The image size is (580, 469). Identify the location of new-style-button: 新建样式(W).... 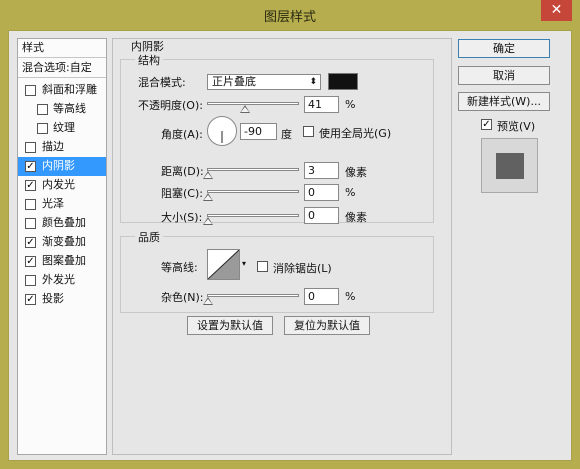
(504, 101).